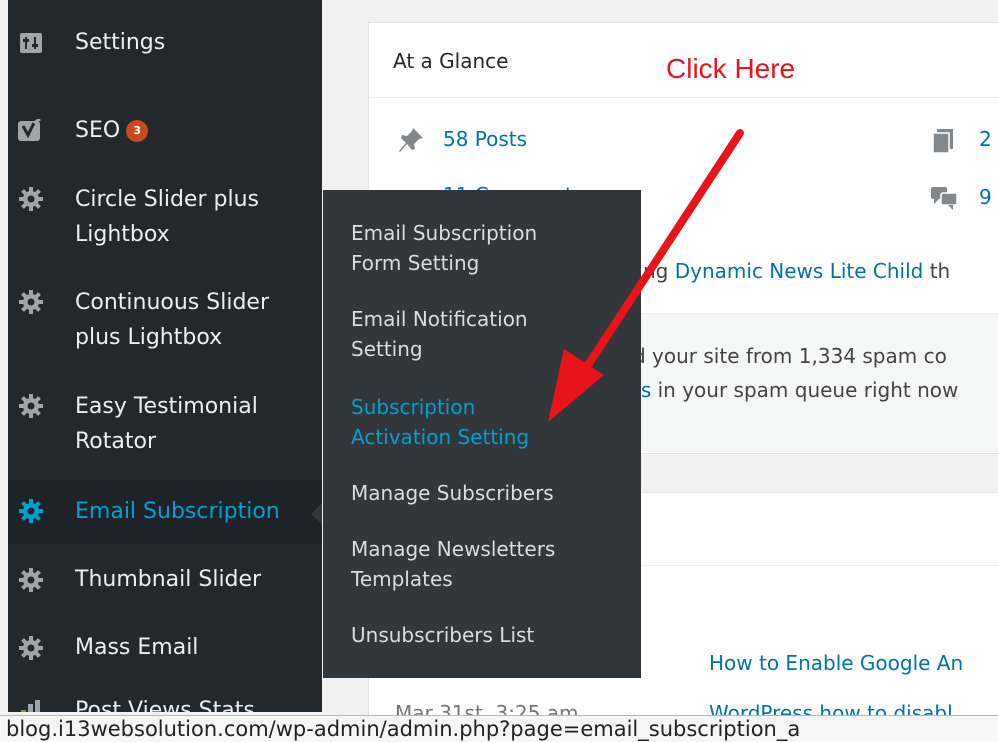  What do you see at coordinates (491, 493) in the screenshot?
I see `submenu-item-manage-subscribers: Manage Subscribers` at bounding box center [491, 493].